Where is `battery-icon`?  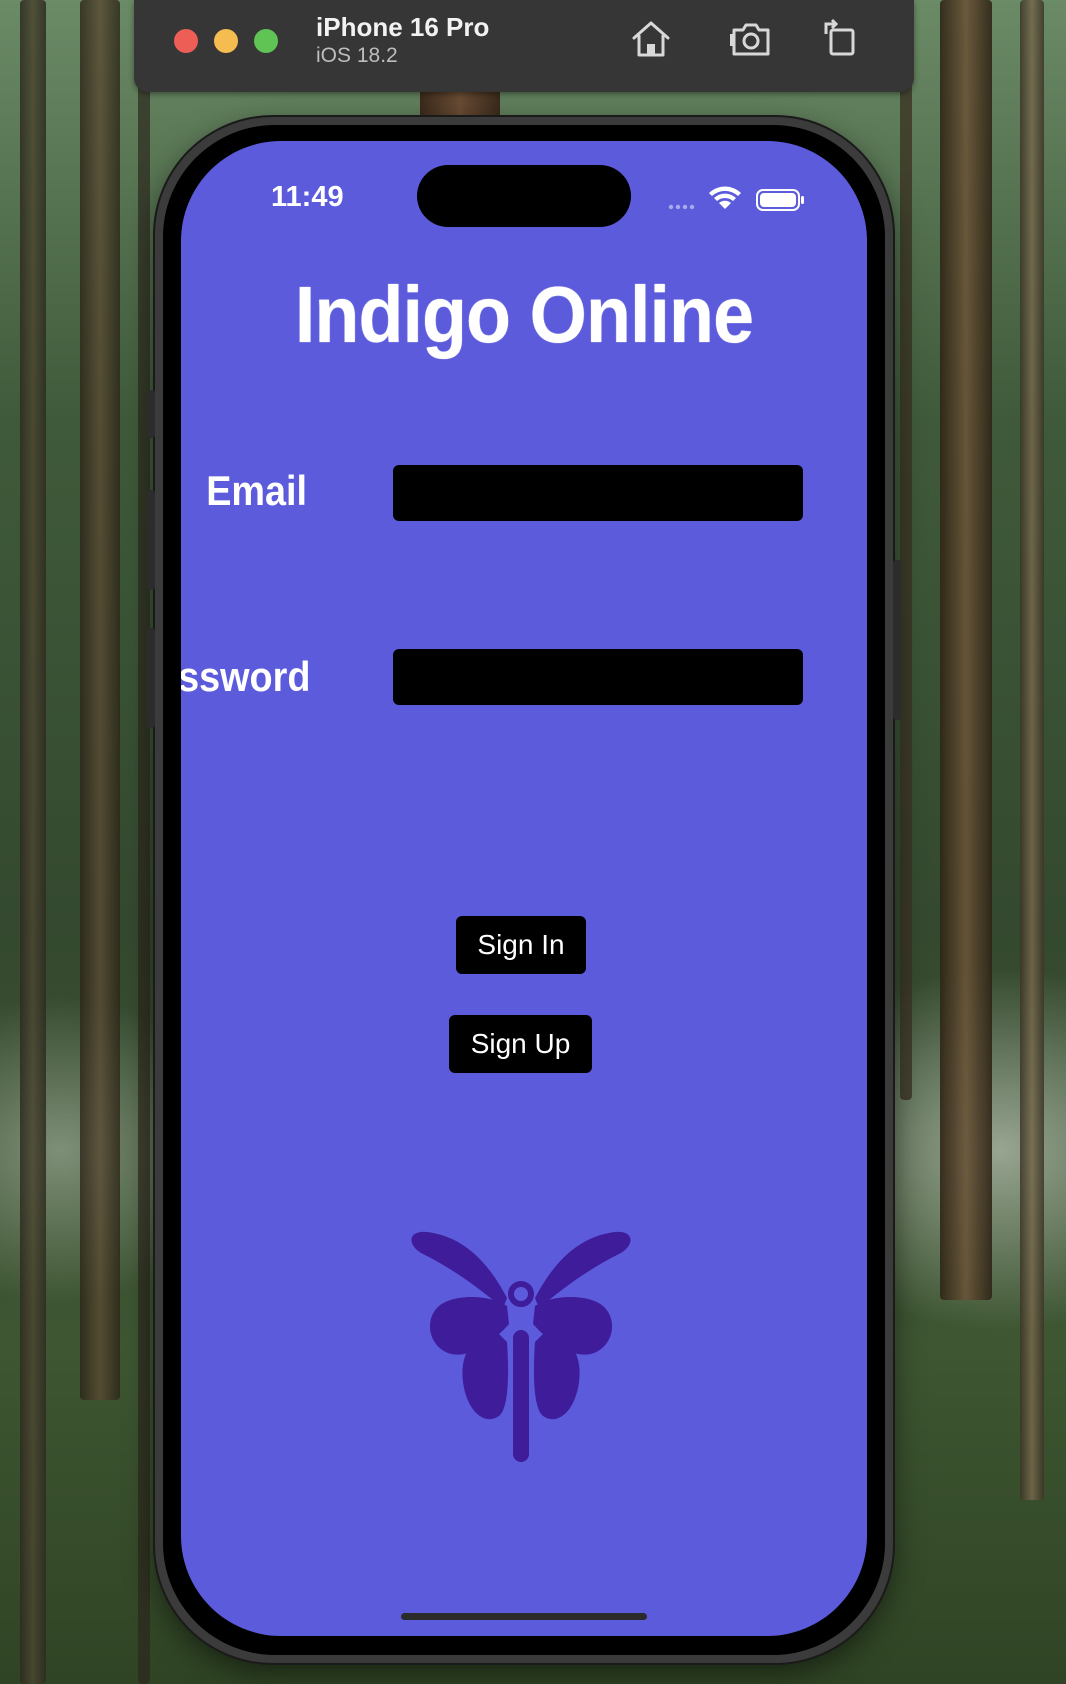 battery-icon is located at coordinates (780, 200).